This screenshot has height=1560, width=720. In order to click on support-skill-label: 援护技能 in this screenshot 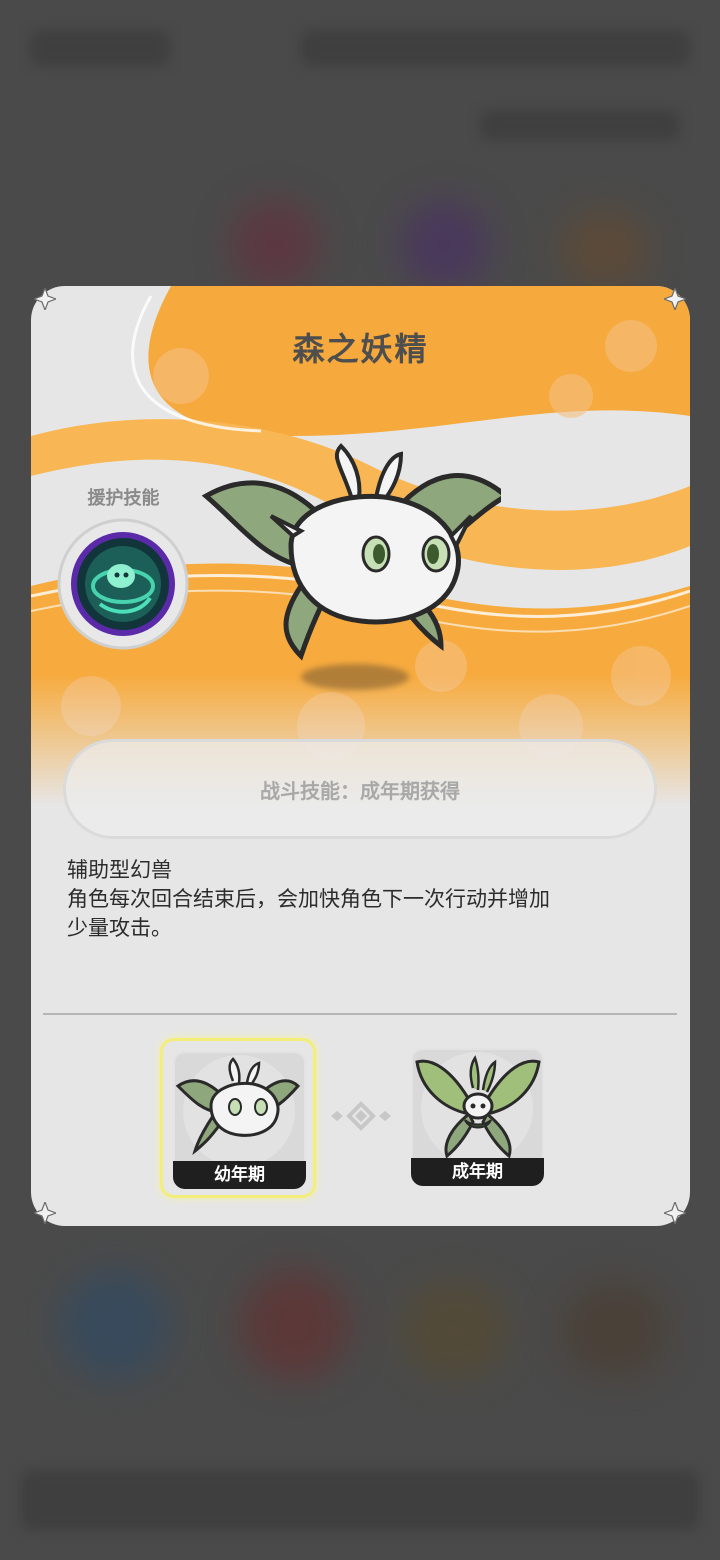, I will do `click(123, 498)`.